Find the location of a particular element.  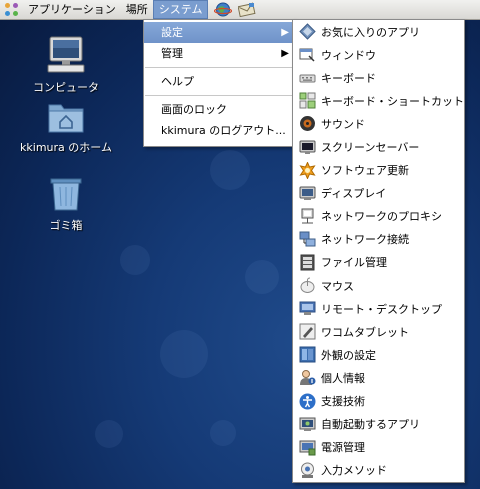

pref-keyboard: キーボード is located at coordinates (378, 77).